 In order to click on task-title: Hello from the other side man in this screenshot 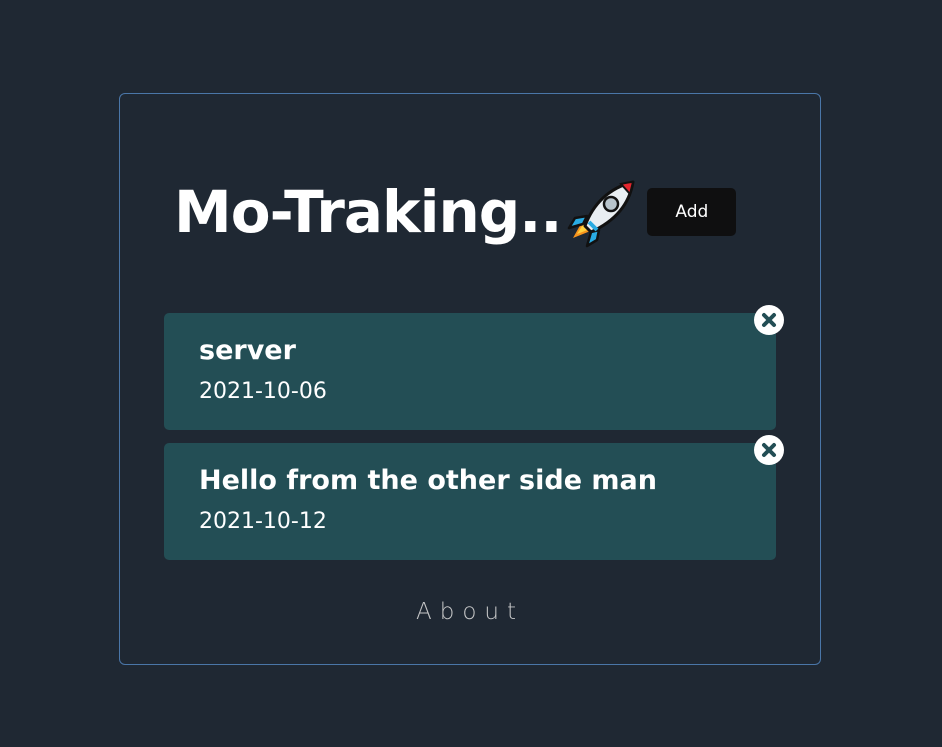, I will do `click(428, 480)`.